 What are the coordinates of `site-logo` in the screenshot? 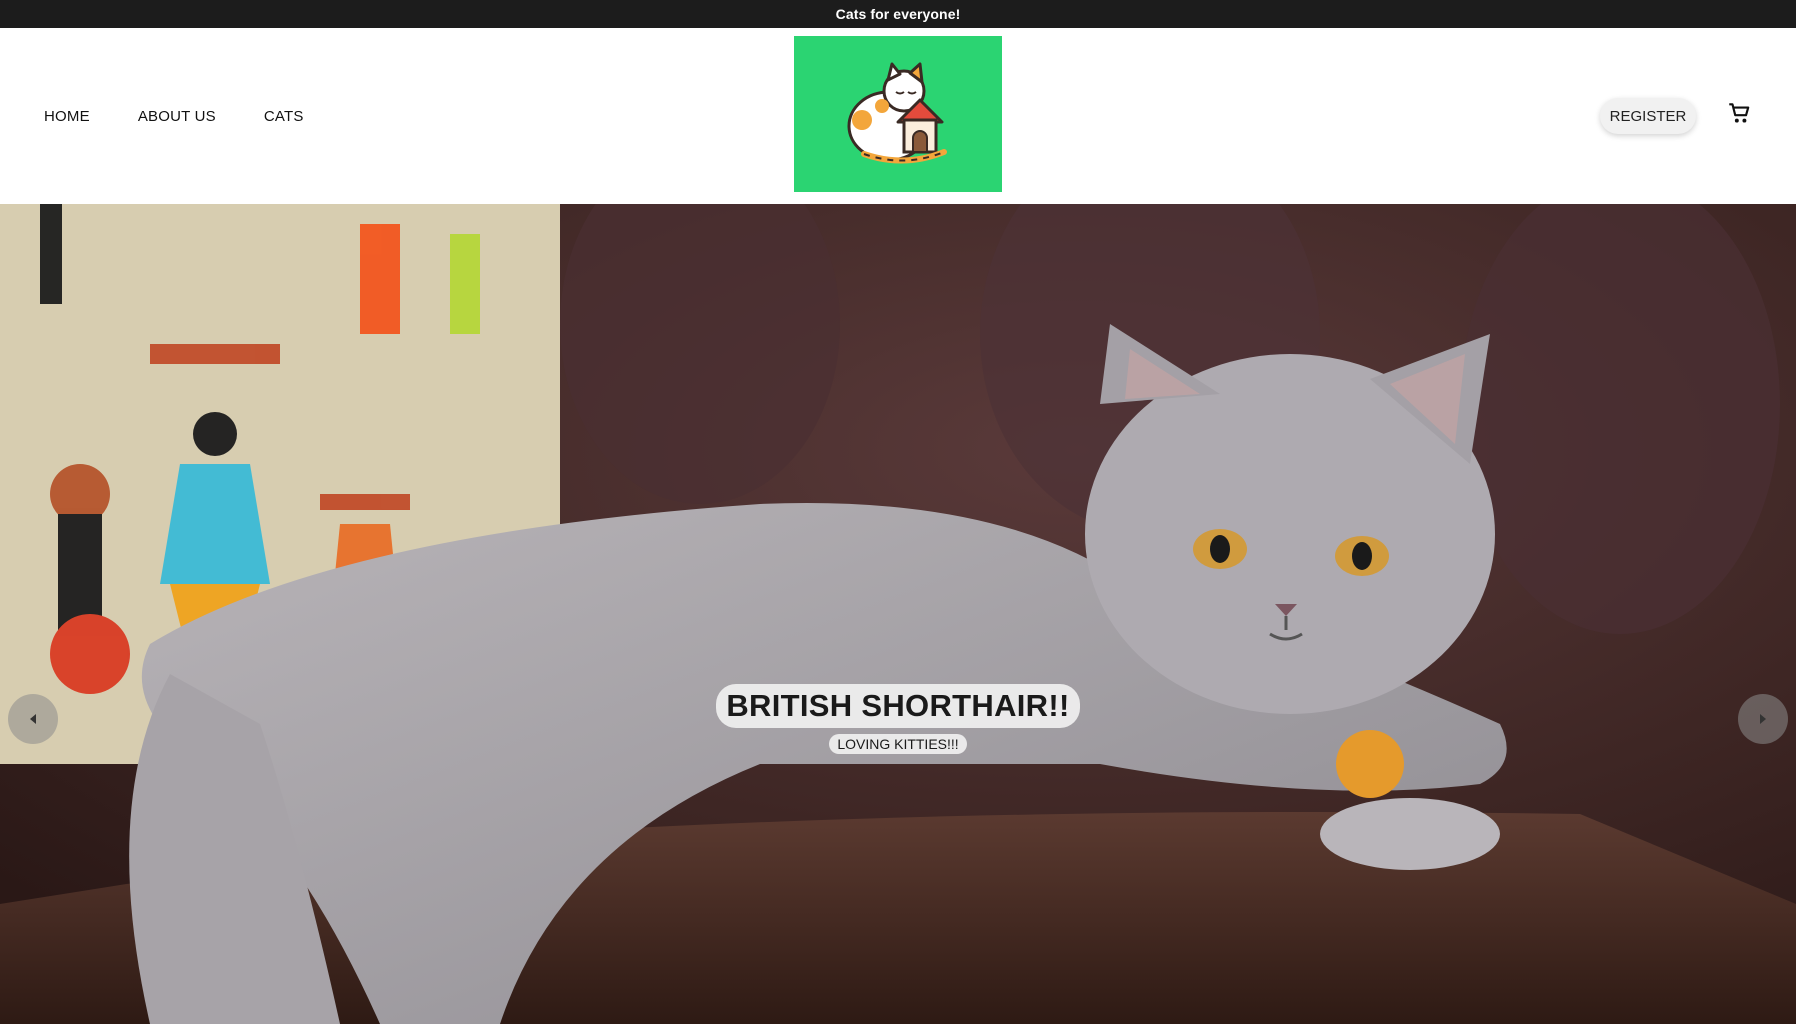 It's located at (898, 114).